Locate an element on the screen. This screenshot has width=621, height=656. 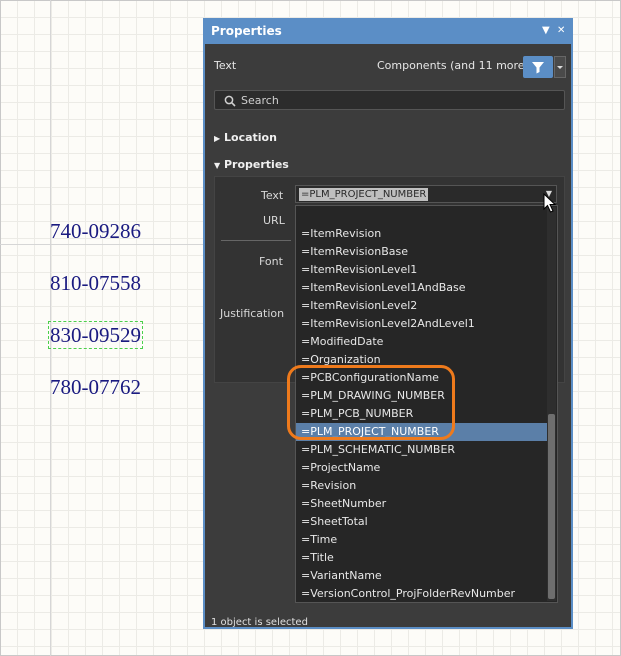
section-location: ▶ Location is located at coordinates (245, 137).